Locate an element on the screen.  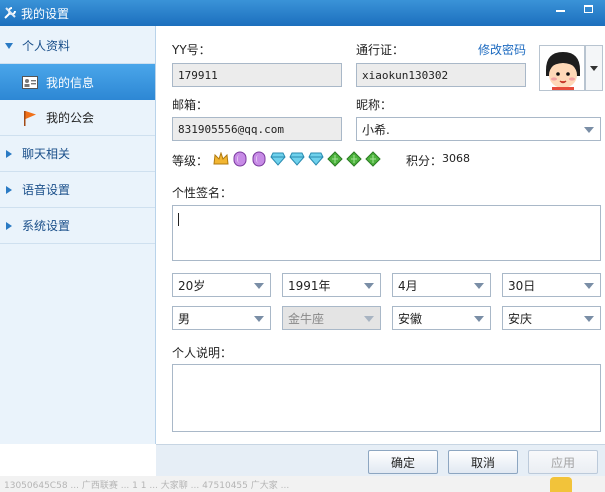
age-select: 20岁 is located at coordinates (221, 285).